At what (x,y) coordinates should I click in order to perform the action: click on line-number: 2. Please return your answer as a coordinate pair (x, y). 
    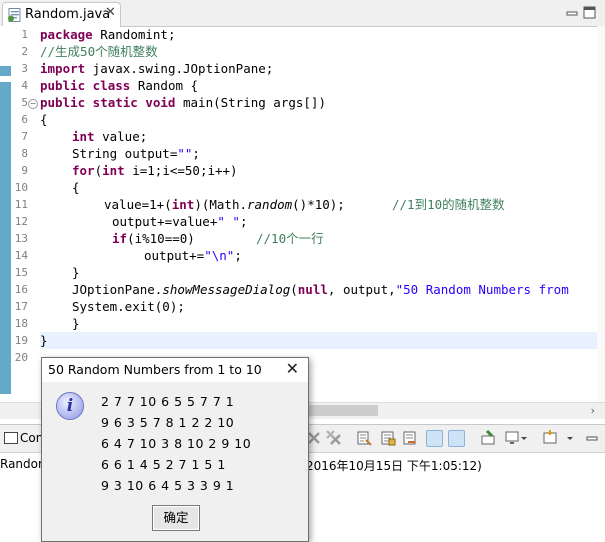
    Looking at the image, I should click on (24, 51).